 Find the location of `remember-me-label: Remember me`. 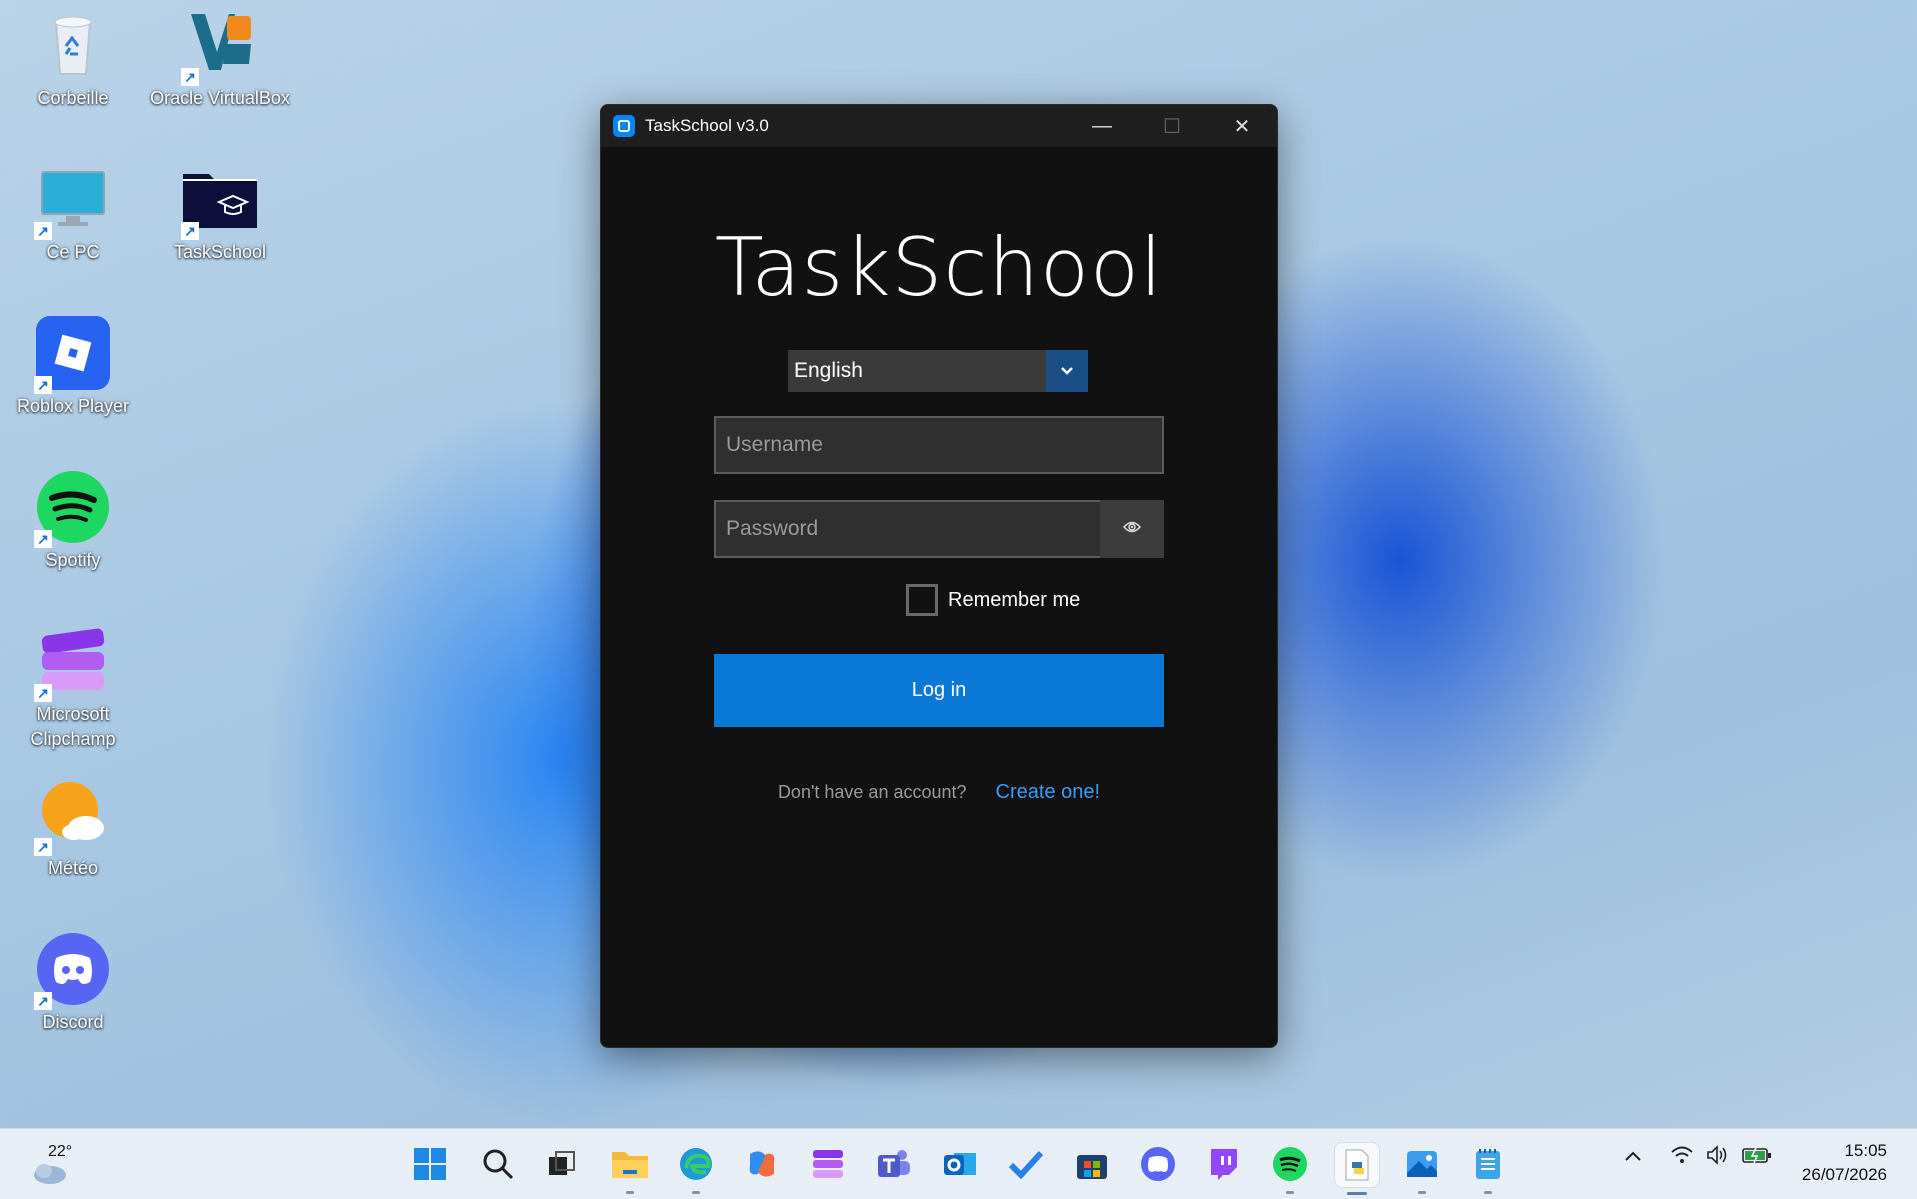

remember-me-label: Remember me is located at coordinates (1014, 599).